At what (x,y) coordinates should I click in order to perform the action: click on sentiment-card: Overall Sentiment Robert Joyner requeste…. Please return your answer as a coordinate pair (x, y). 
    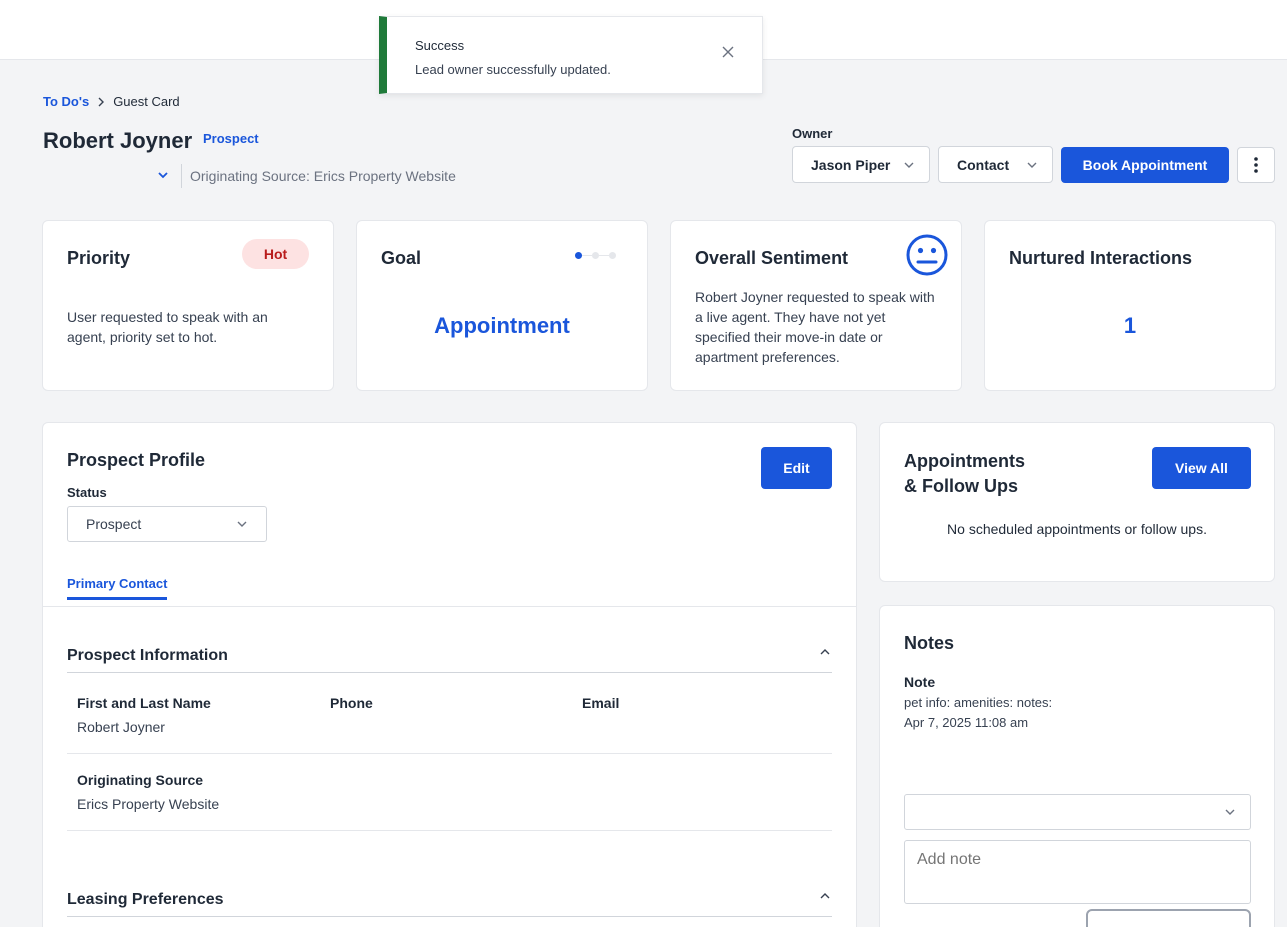
    Looking at the image, I should click on (816, 305).